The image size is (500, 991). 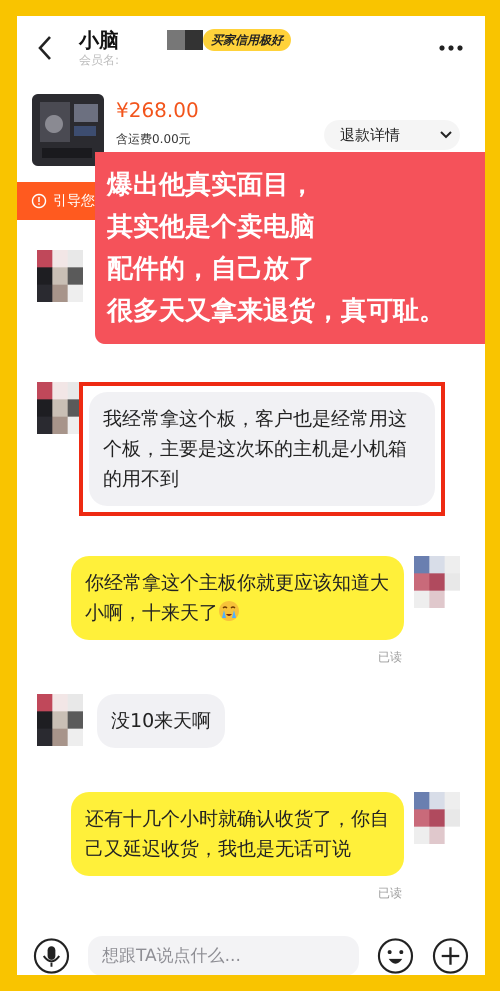 I want to click on member-name: 会员名:, so click(x=99, y=60).